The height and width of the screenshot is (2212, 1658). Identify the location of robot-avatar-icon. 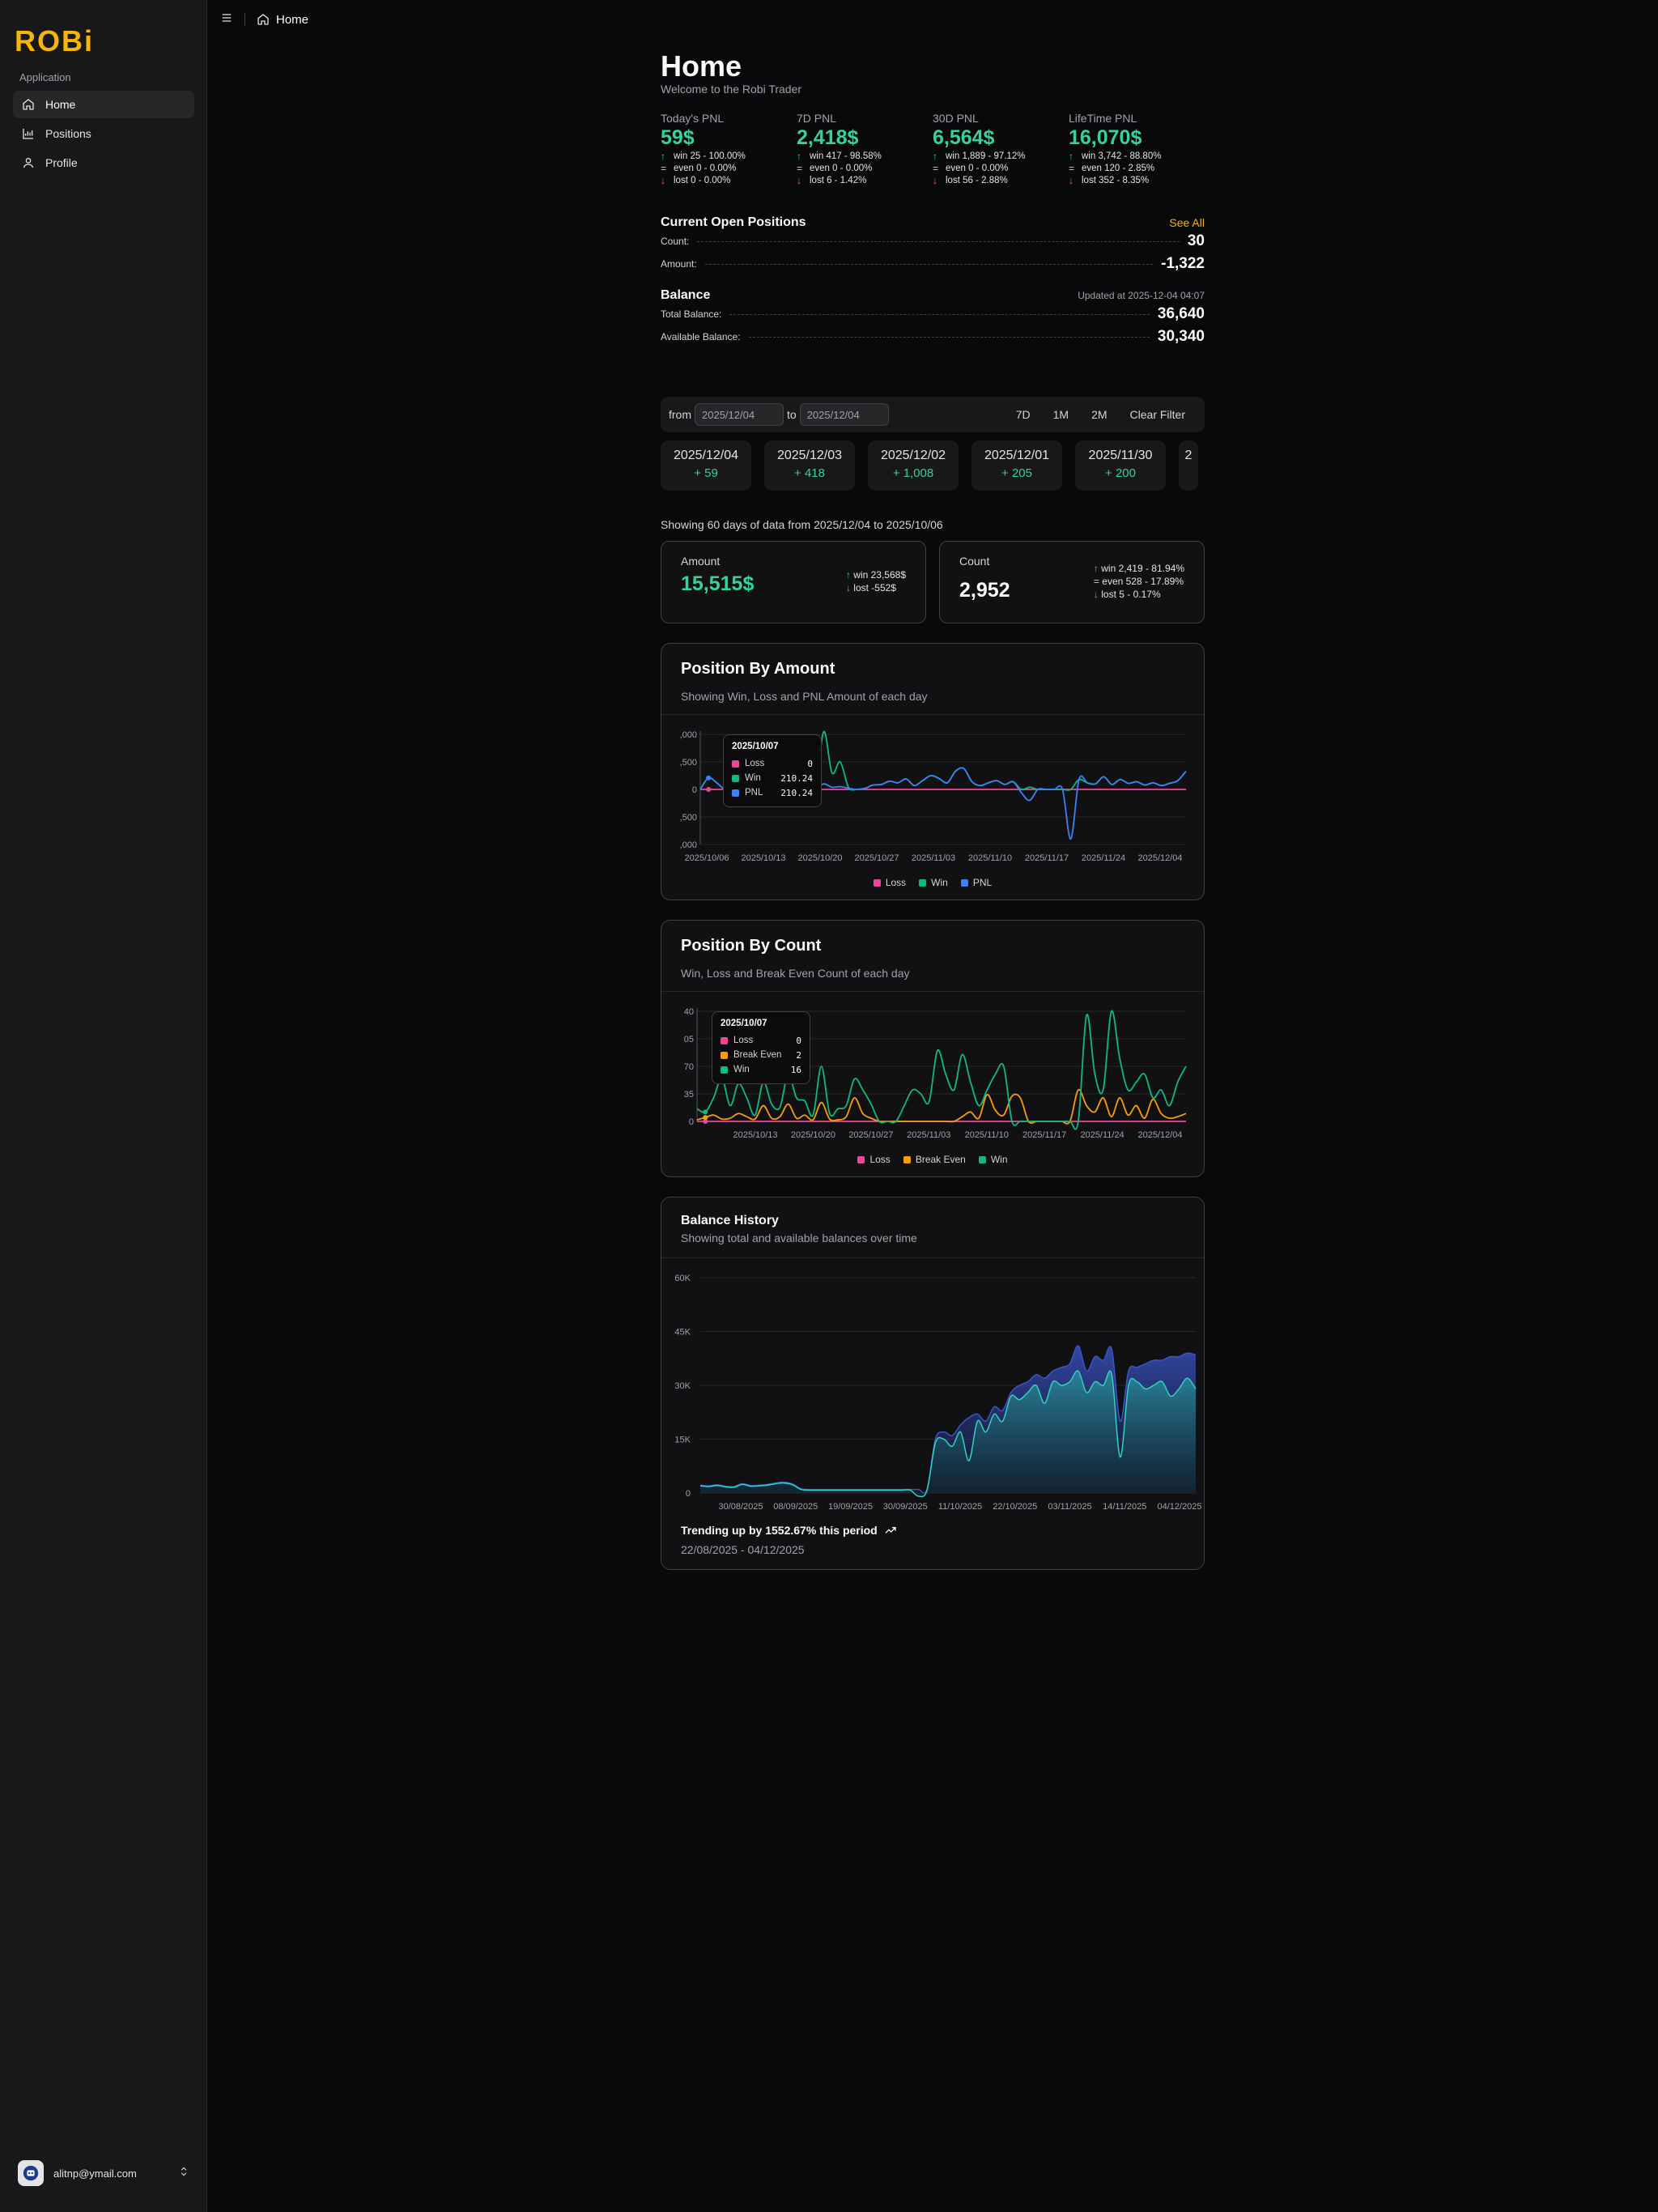
(31, 2173).